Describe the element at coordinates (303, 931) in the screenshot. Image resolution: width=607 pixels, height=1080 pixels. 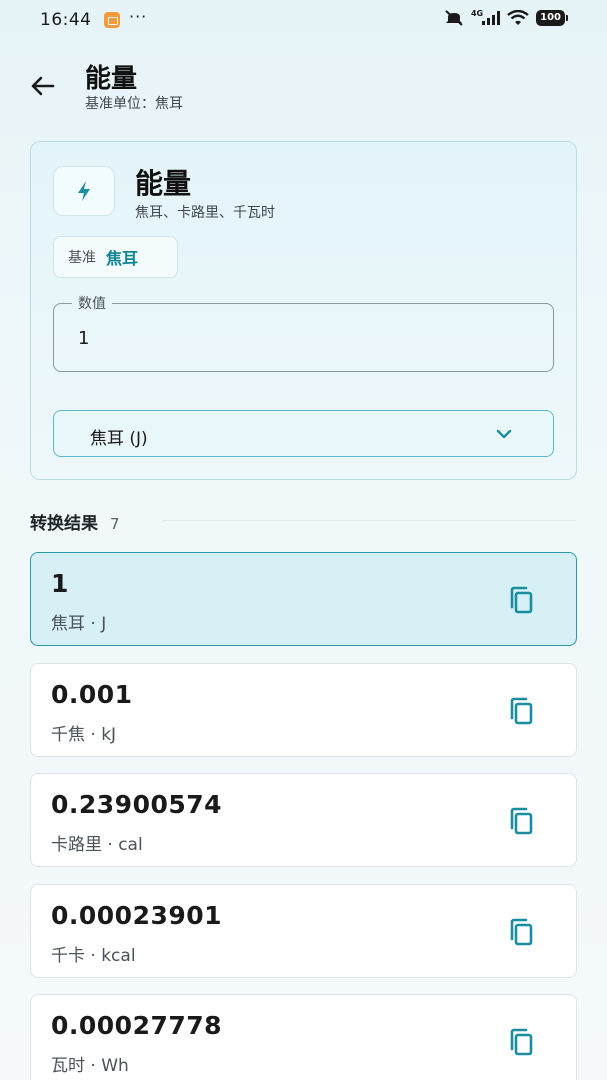
I see `result-card: 0.00023901 千卡 · kcal` at that location.